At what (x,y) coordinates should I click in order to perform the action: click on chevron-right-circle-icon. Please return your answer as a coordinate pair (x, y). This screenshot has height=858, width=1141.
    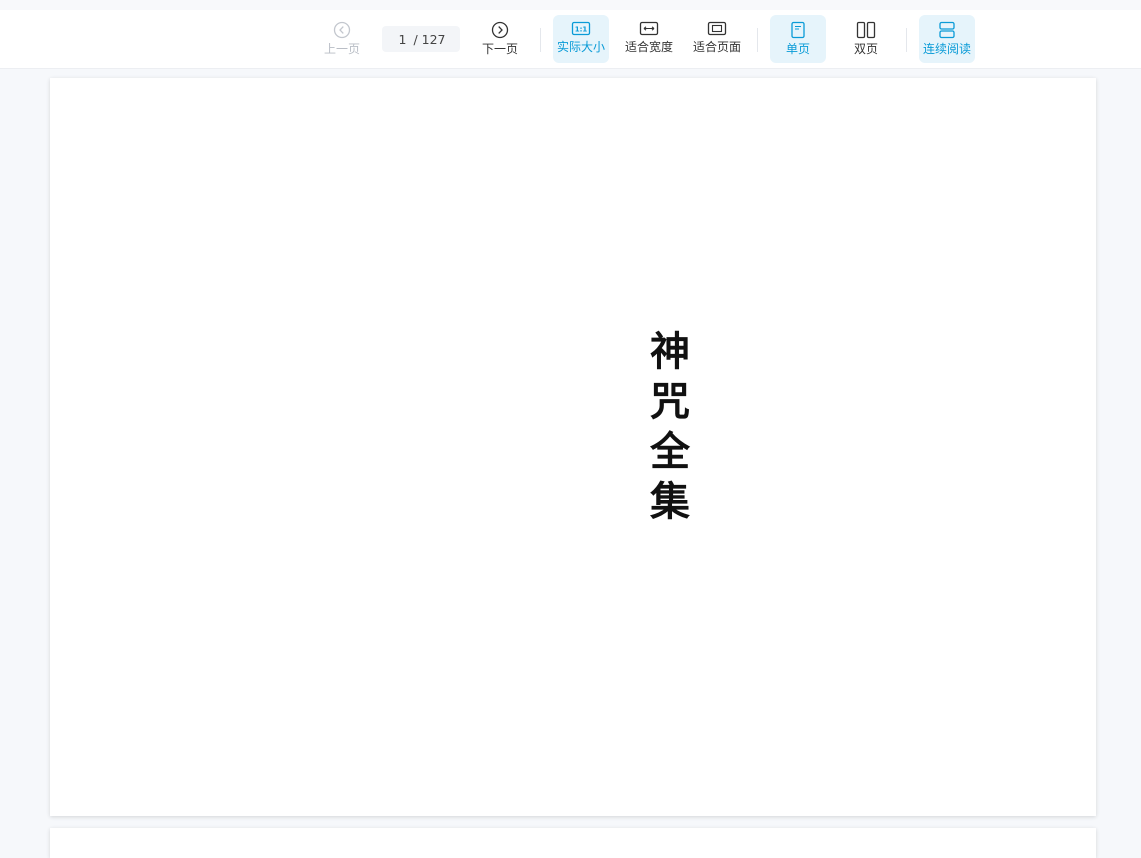
    Looking at the image, I should click on (500, 30).